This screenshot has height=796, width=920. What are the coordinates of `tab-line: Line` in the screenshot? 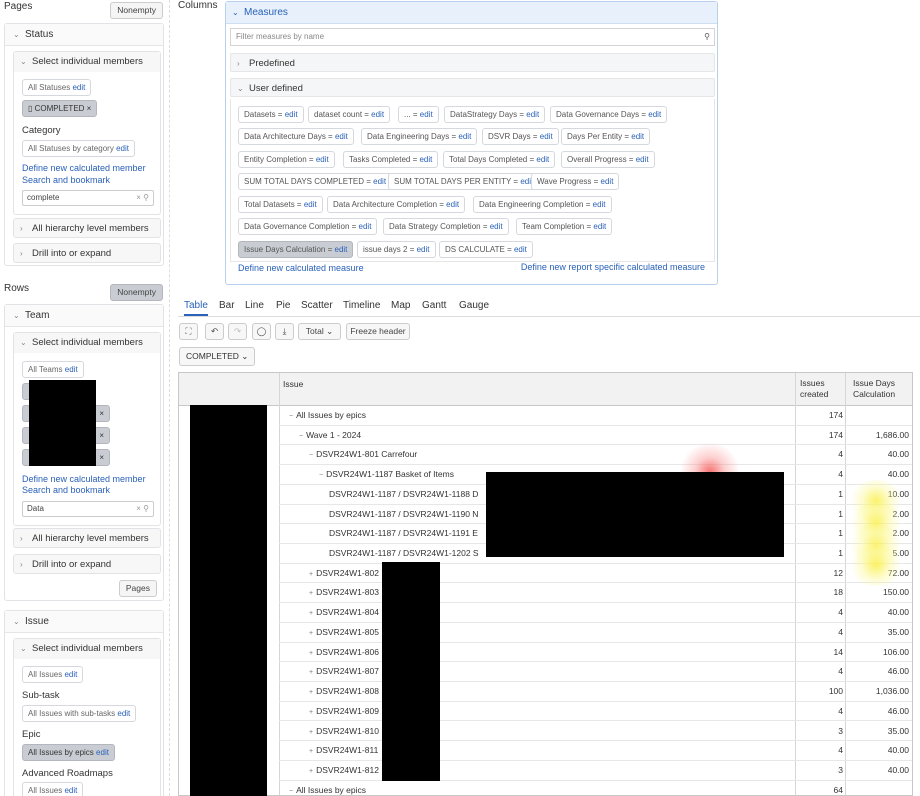 It's located at (254, 305).